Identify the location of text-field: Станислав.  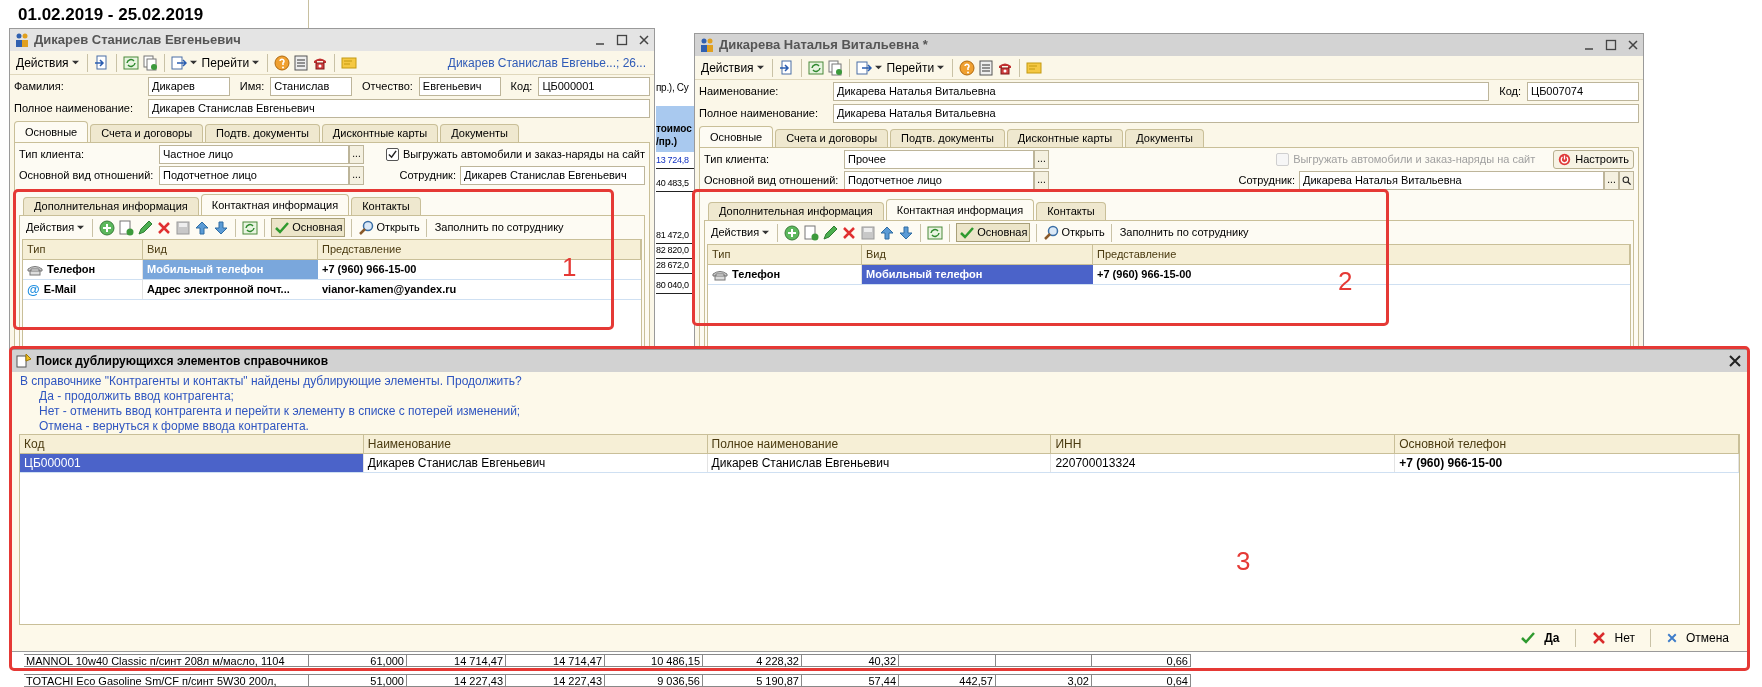
(311, 86).